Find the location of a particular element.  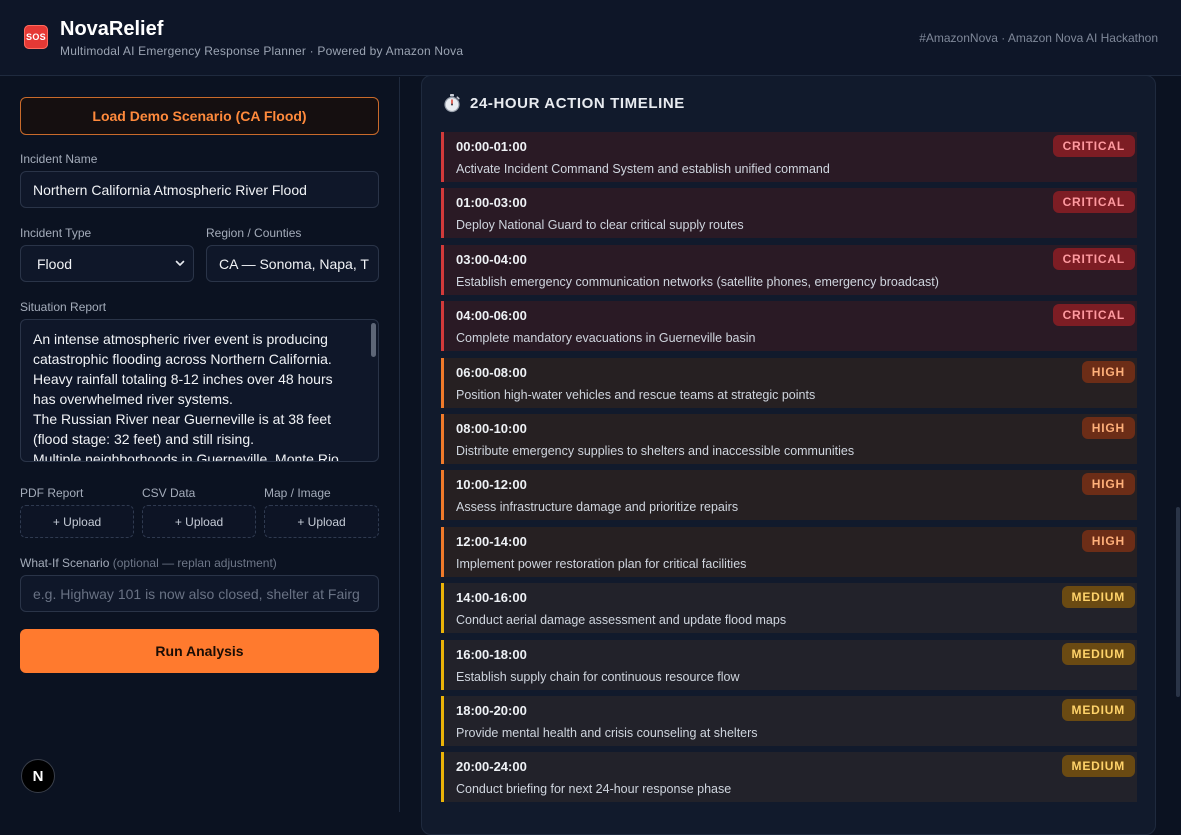

incident-type-select: Flood is located at coordinates (107, 263).